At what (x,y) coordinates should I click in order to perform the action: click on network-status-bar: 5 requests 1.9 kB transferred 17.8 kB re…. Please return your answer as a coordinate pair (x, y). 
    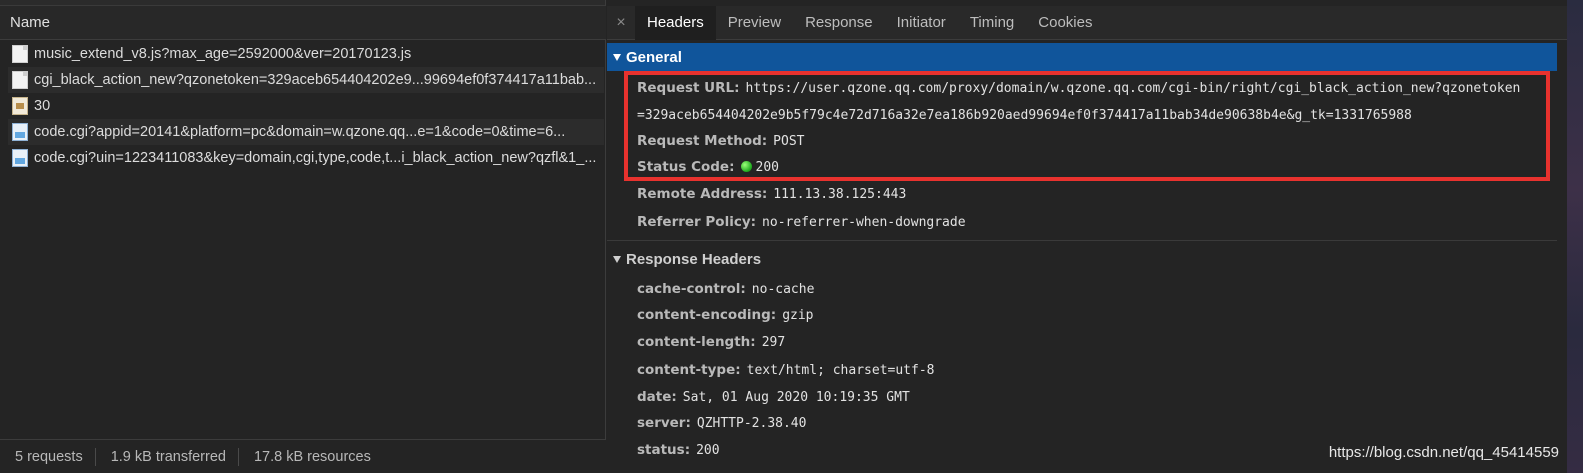
    Looking at the image, I should click on (303, 456).